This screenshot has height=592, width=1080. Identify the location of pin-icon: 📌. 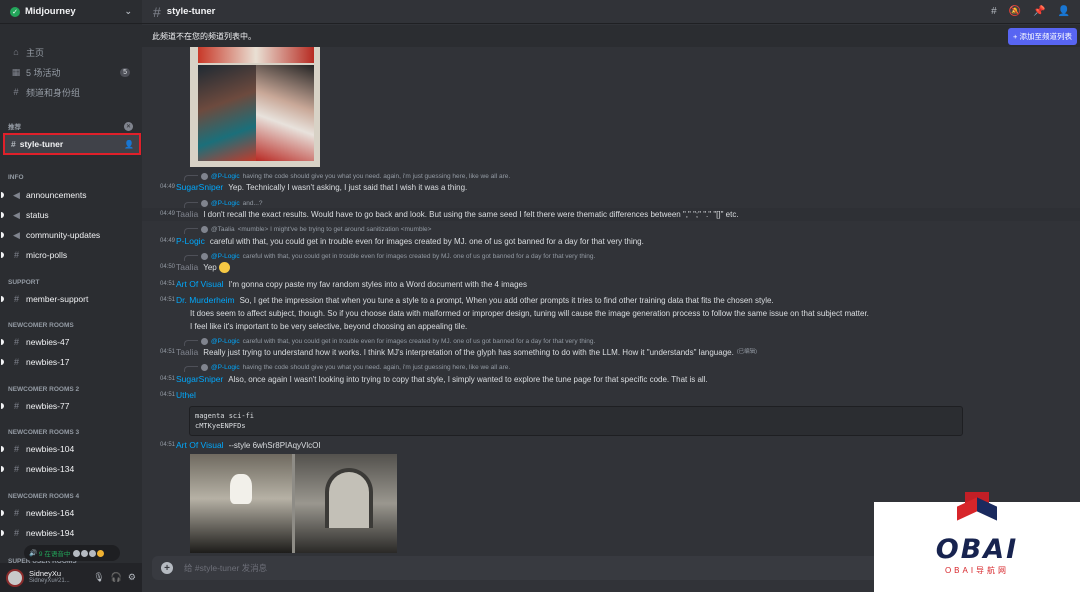
(1039, 11).